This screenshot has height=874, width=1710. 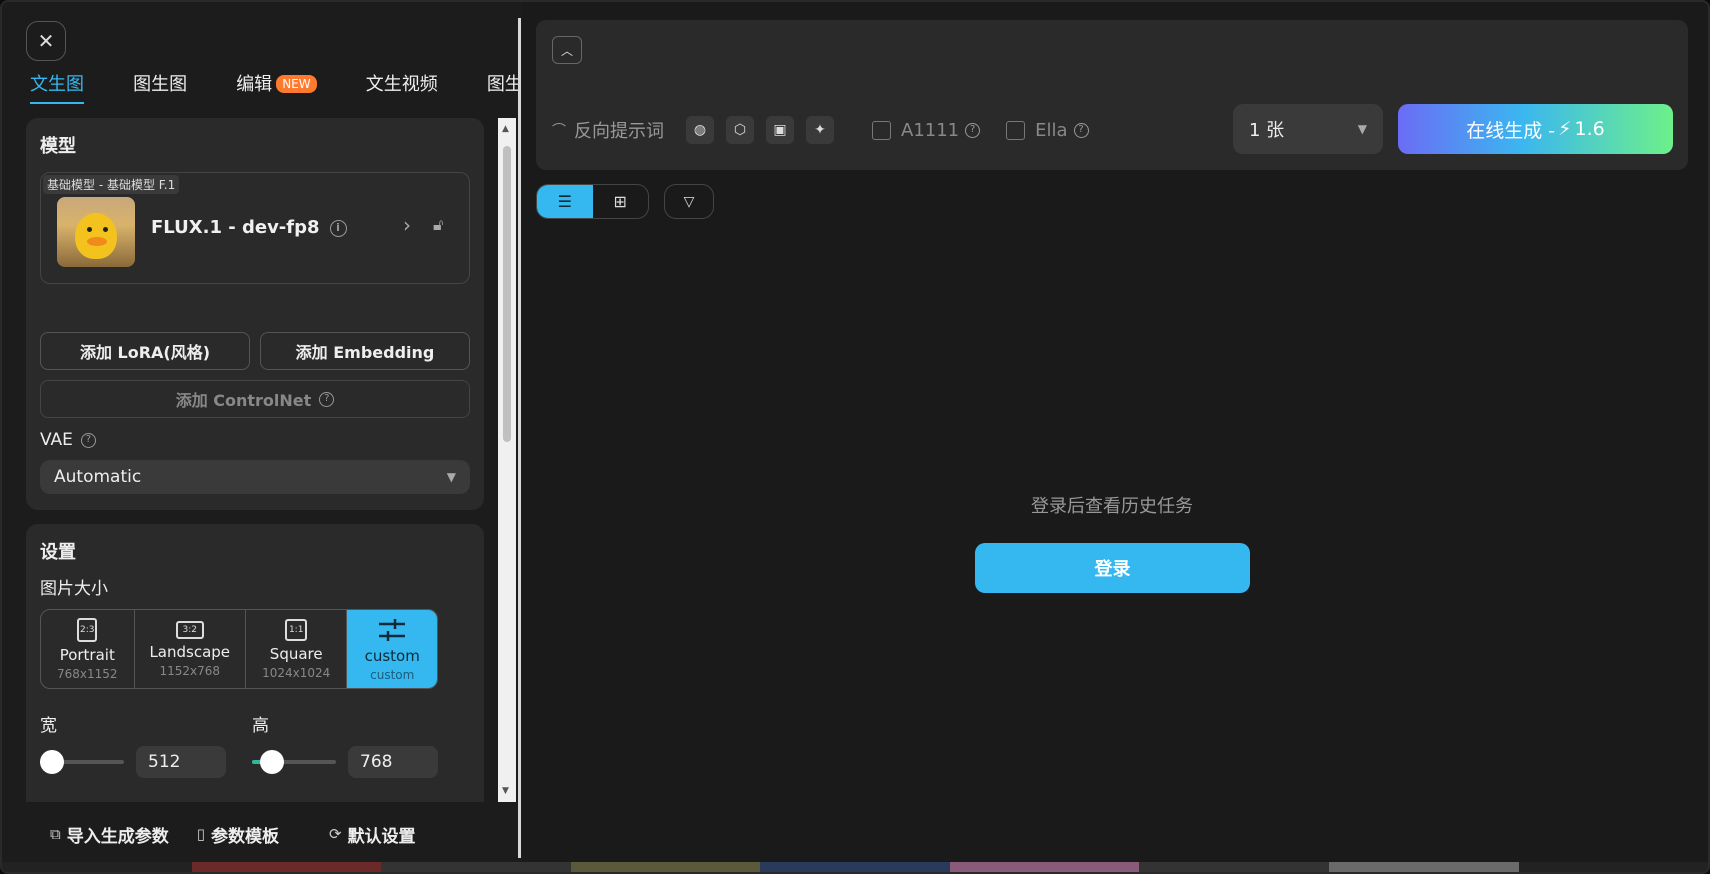 I want to click on tab-image-to-video: 图生视, so click(x=503, y=87).